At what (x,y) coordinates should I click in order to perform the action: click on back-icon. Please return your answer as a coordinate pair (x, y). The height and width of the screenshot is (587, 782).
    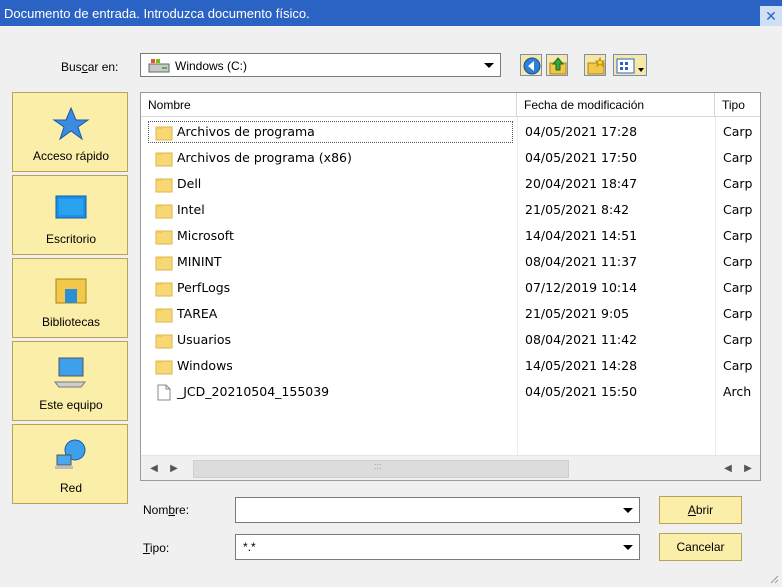
    Looking at the image, I should click on (532, 66).